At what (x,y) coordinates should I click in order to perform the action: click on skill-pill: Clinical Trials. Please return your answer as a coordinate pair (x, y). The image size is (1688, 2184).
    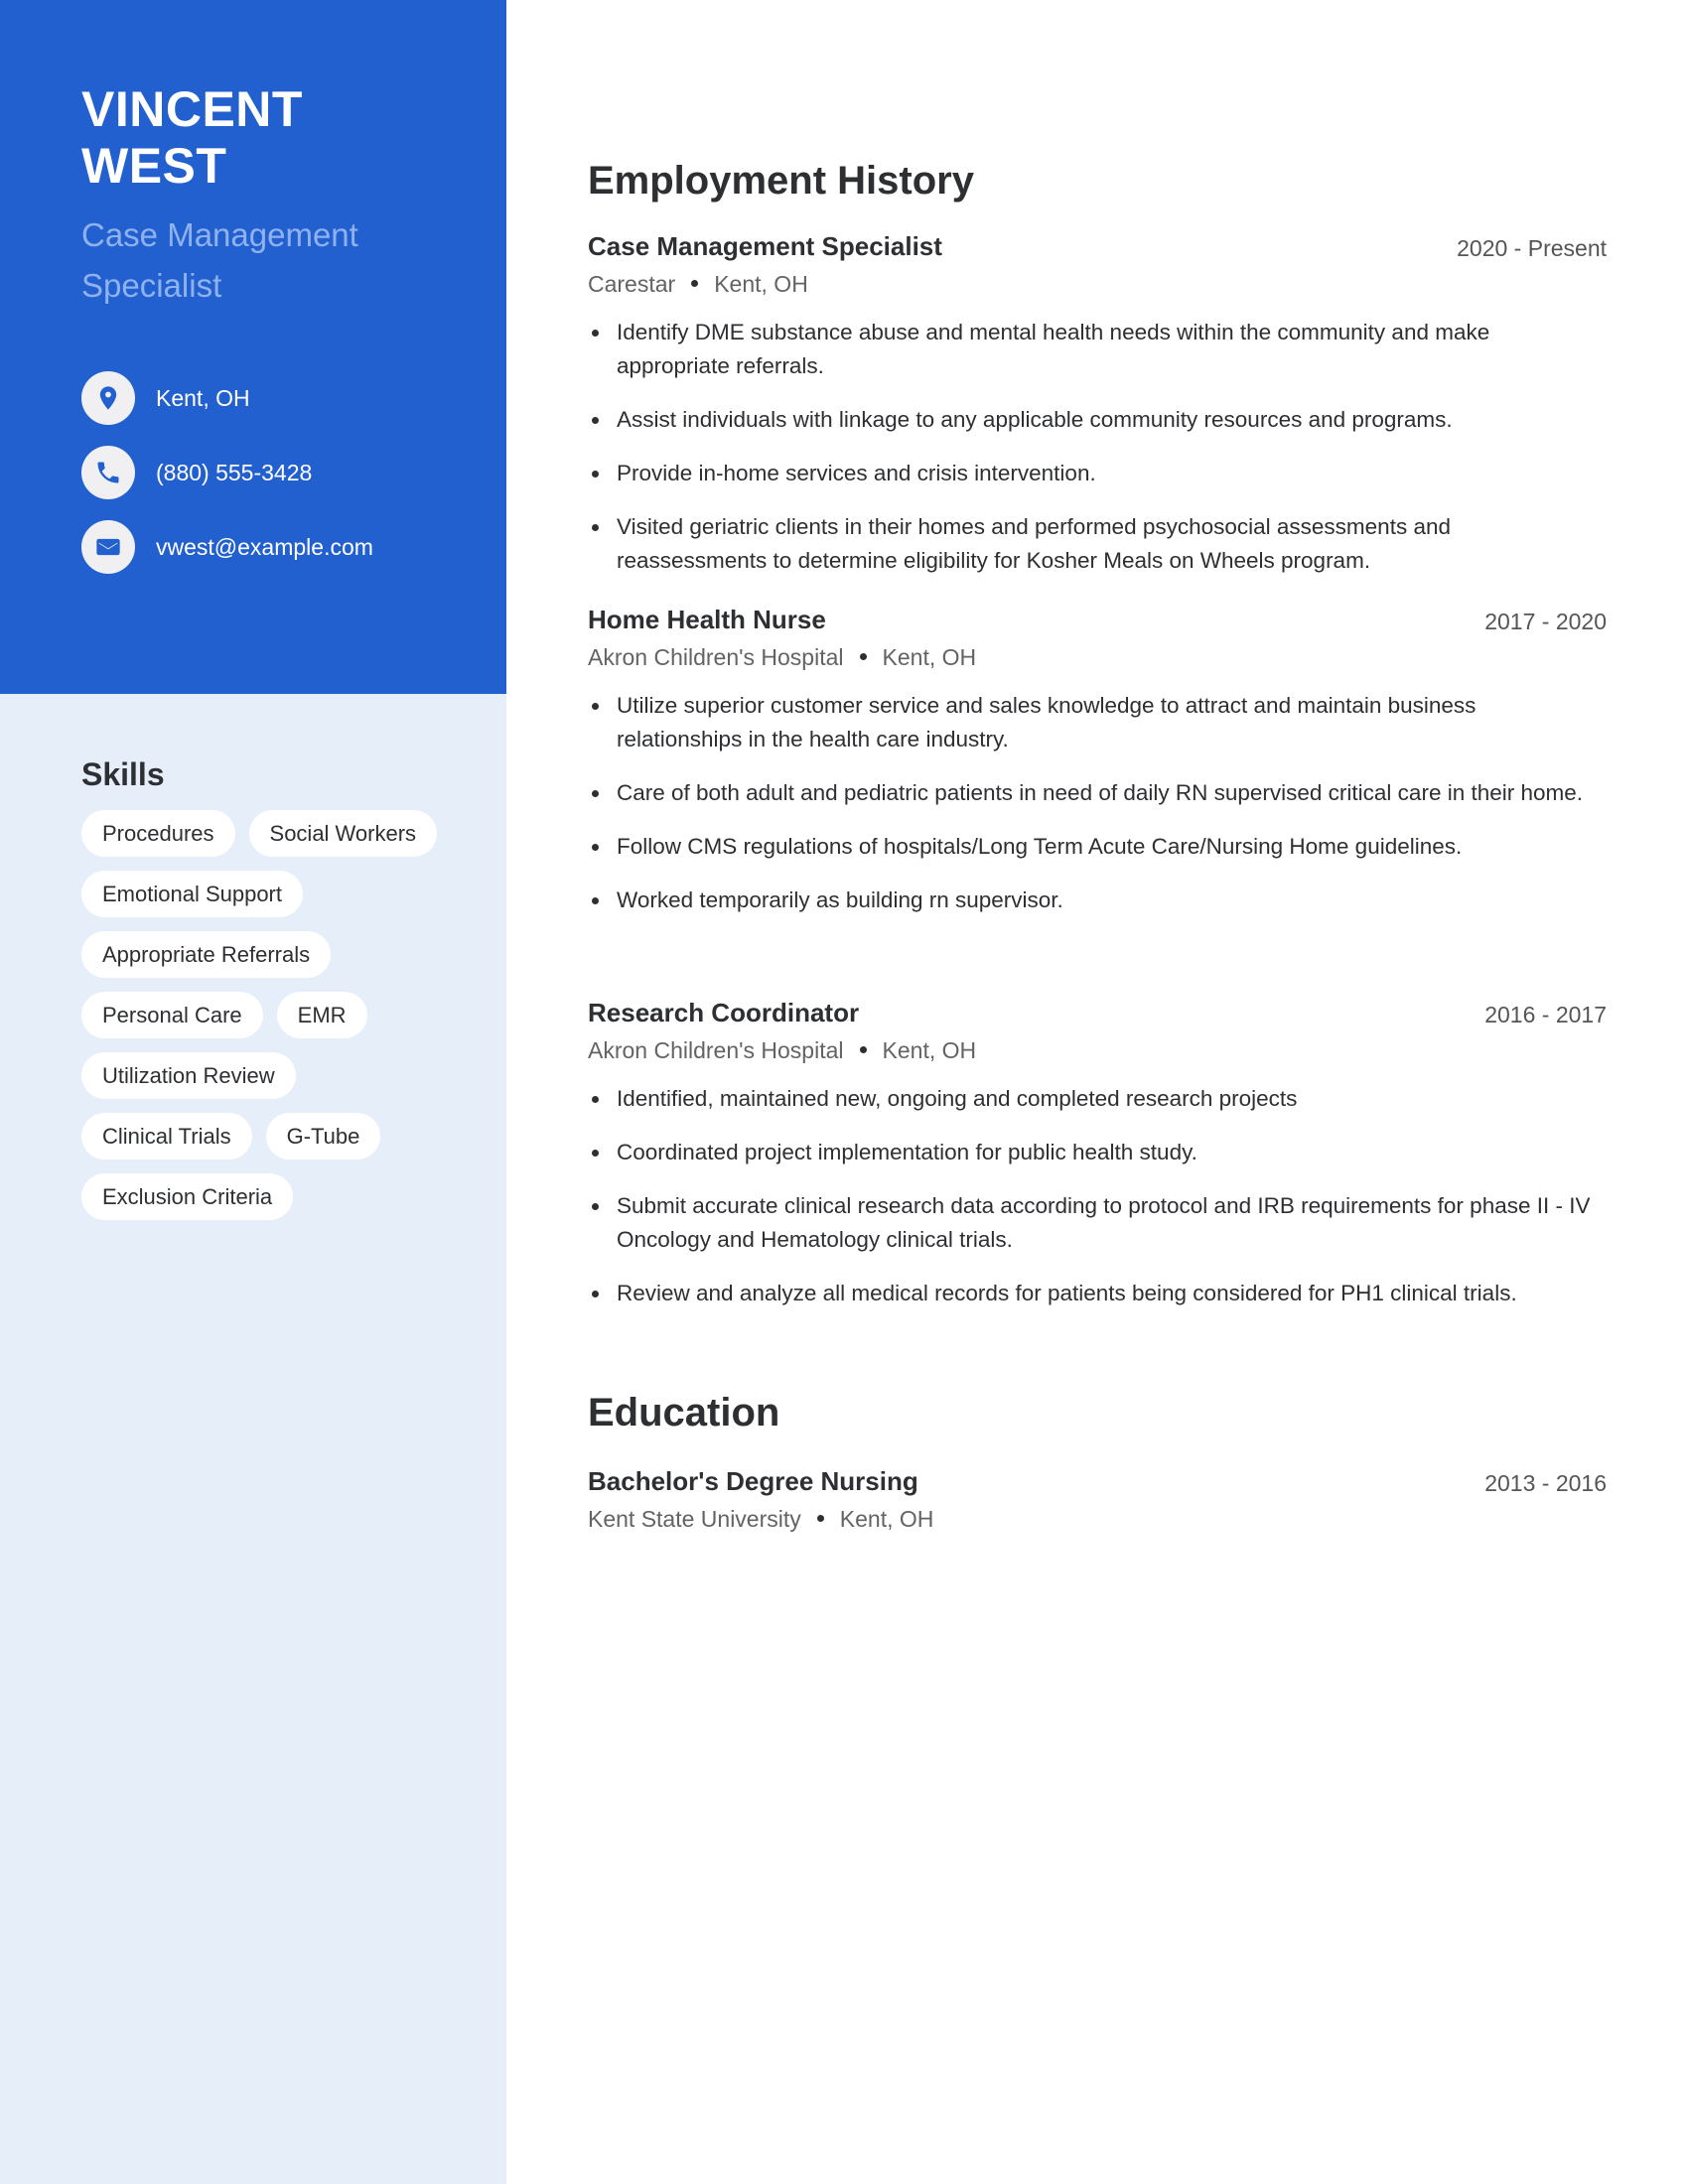
    Looking at the image, I should click on (166, 1136).